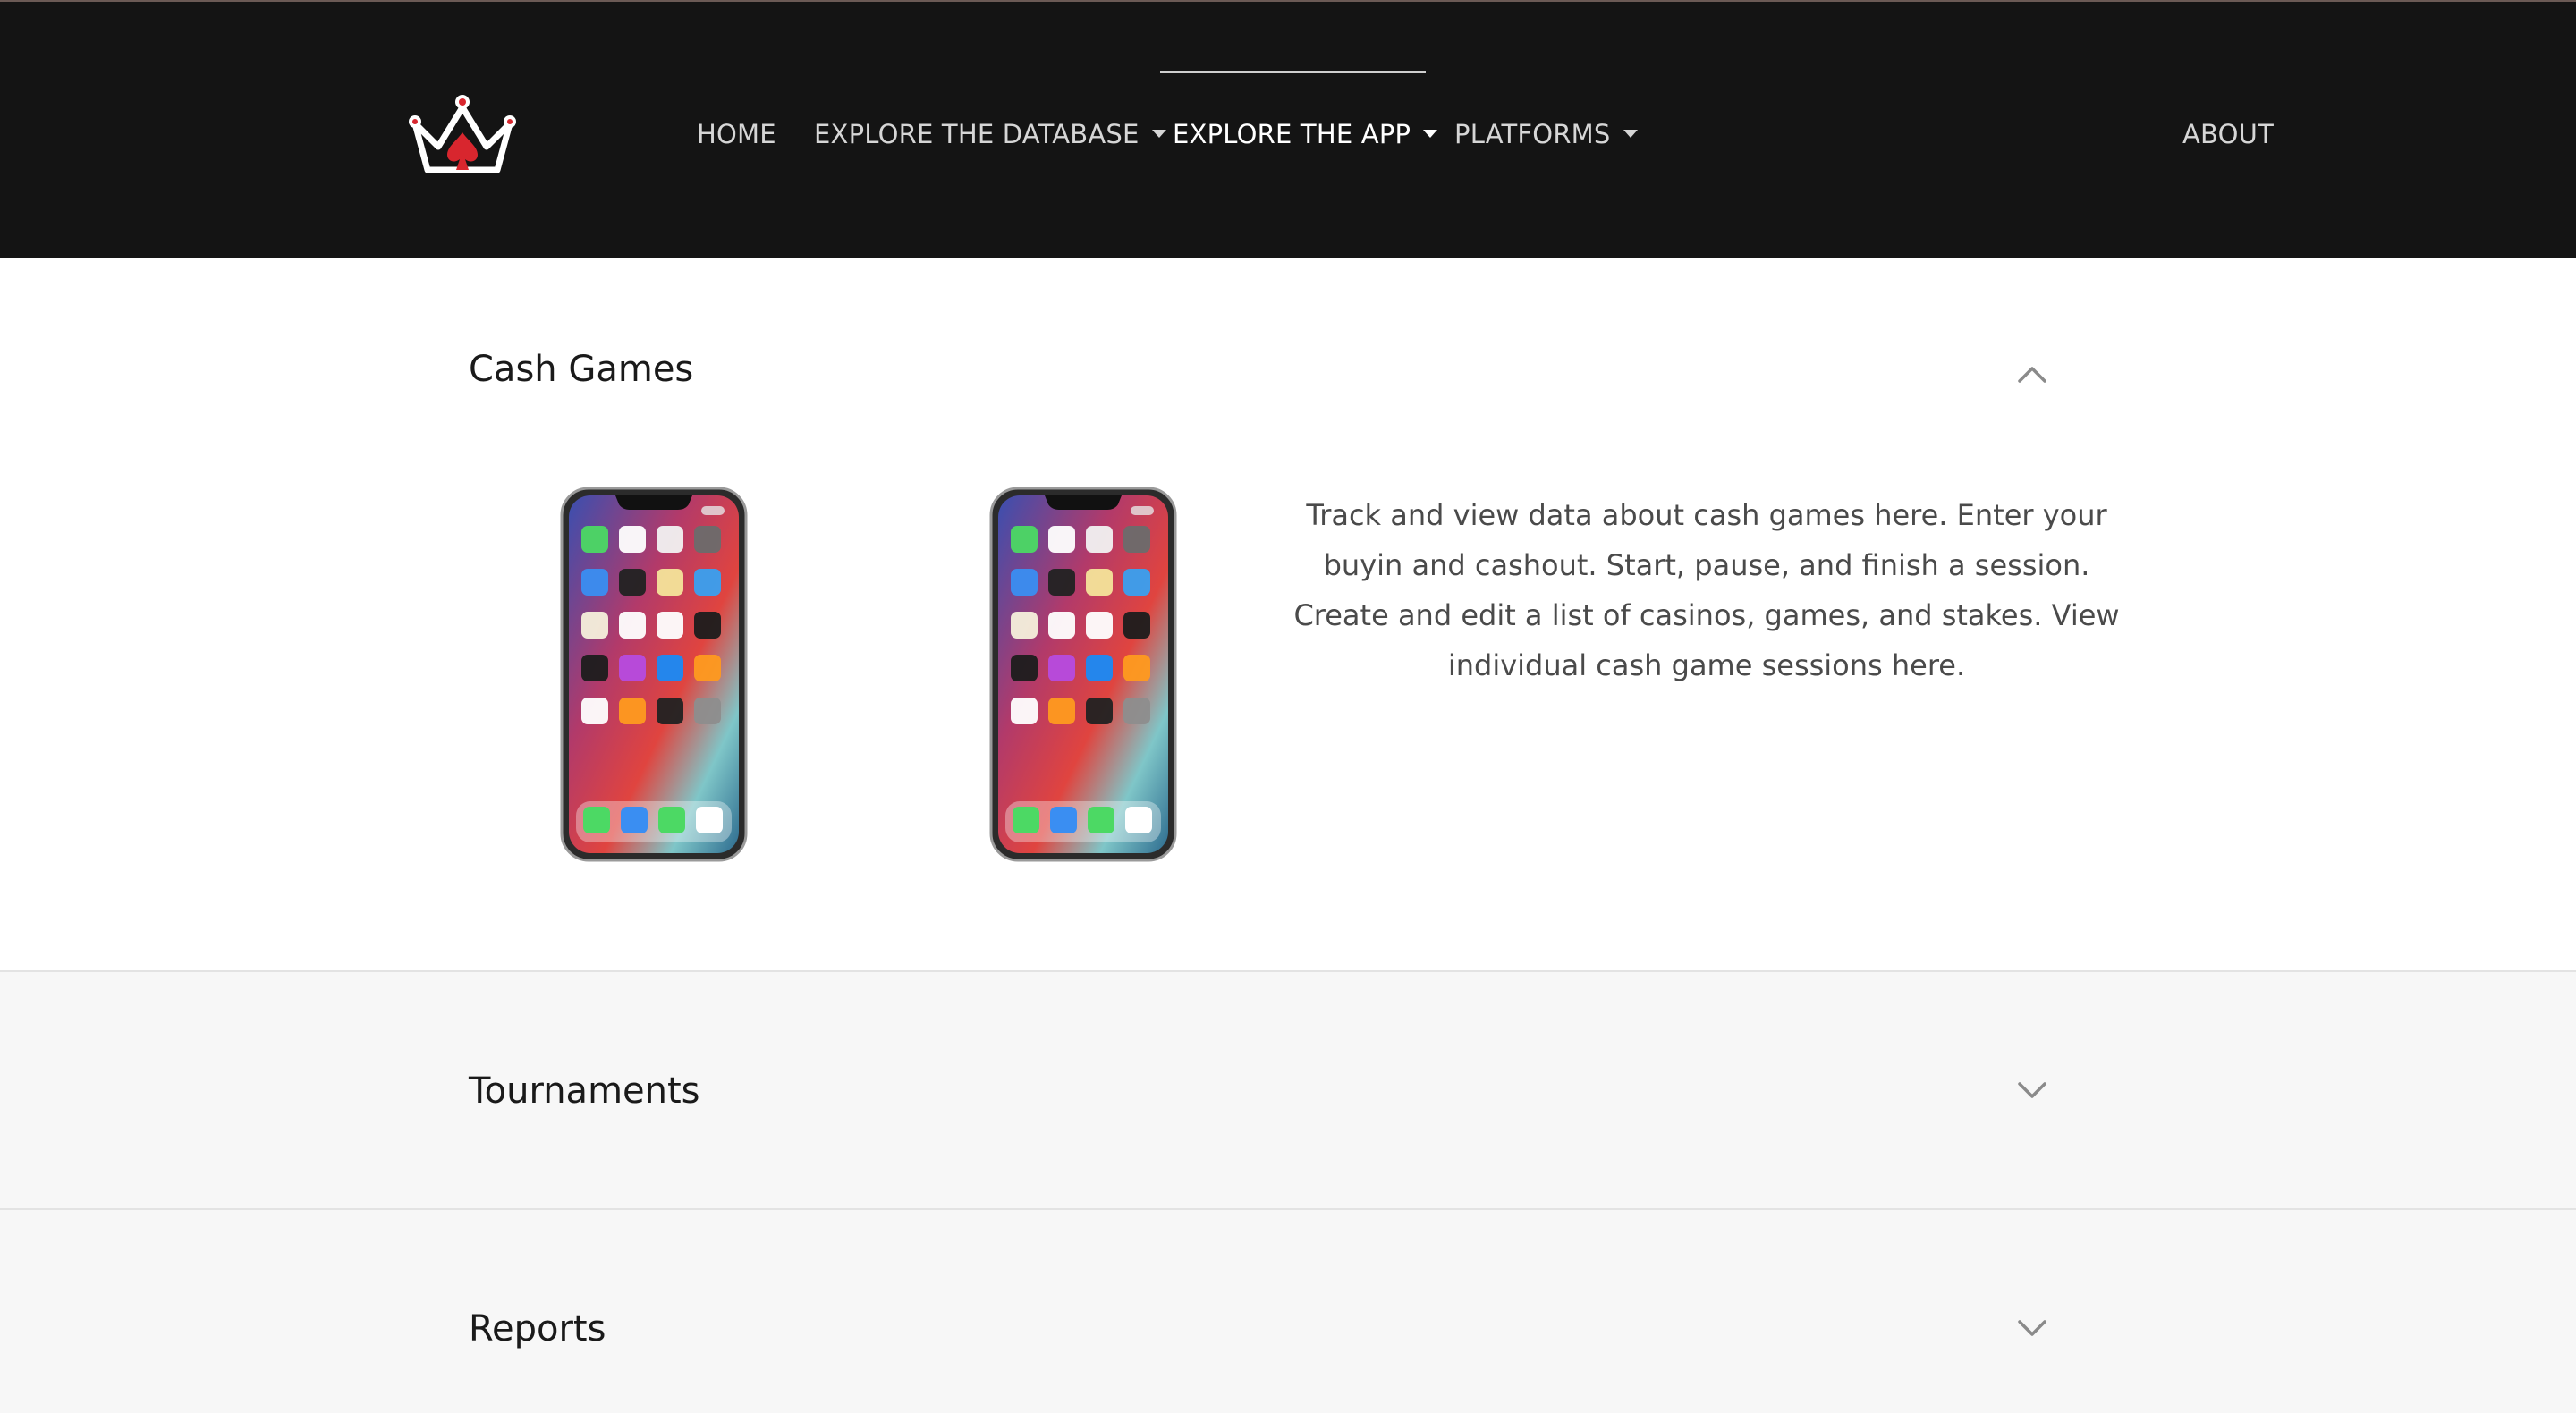  I want to click on nav-platforms: PLATFORMS, so click(1546, 134).